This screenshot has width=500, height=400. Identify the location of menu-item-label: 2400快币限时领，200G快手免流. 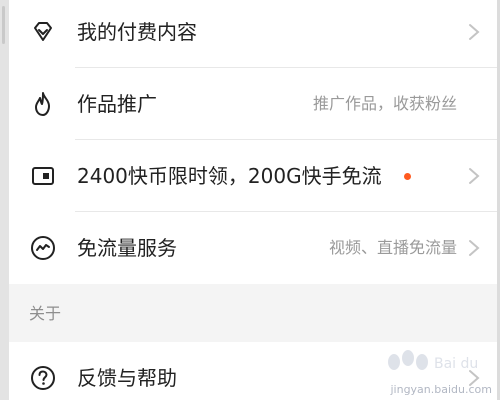
(229, 176).